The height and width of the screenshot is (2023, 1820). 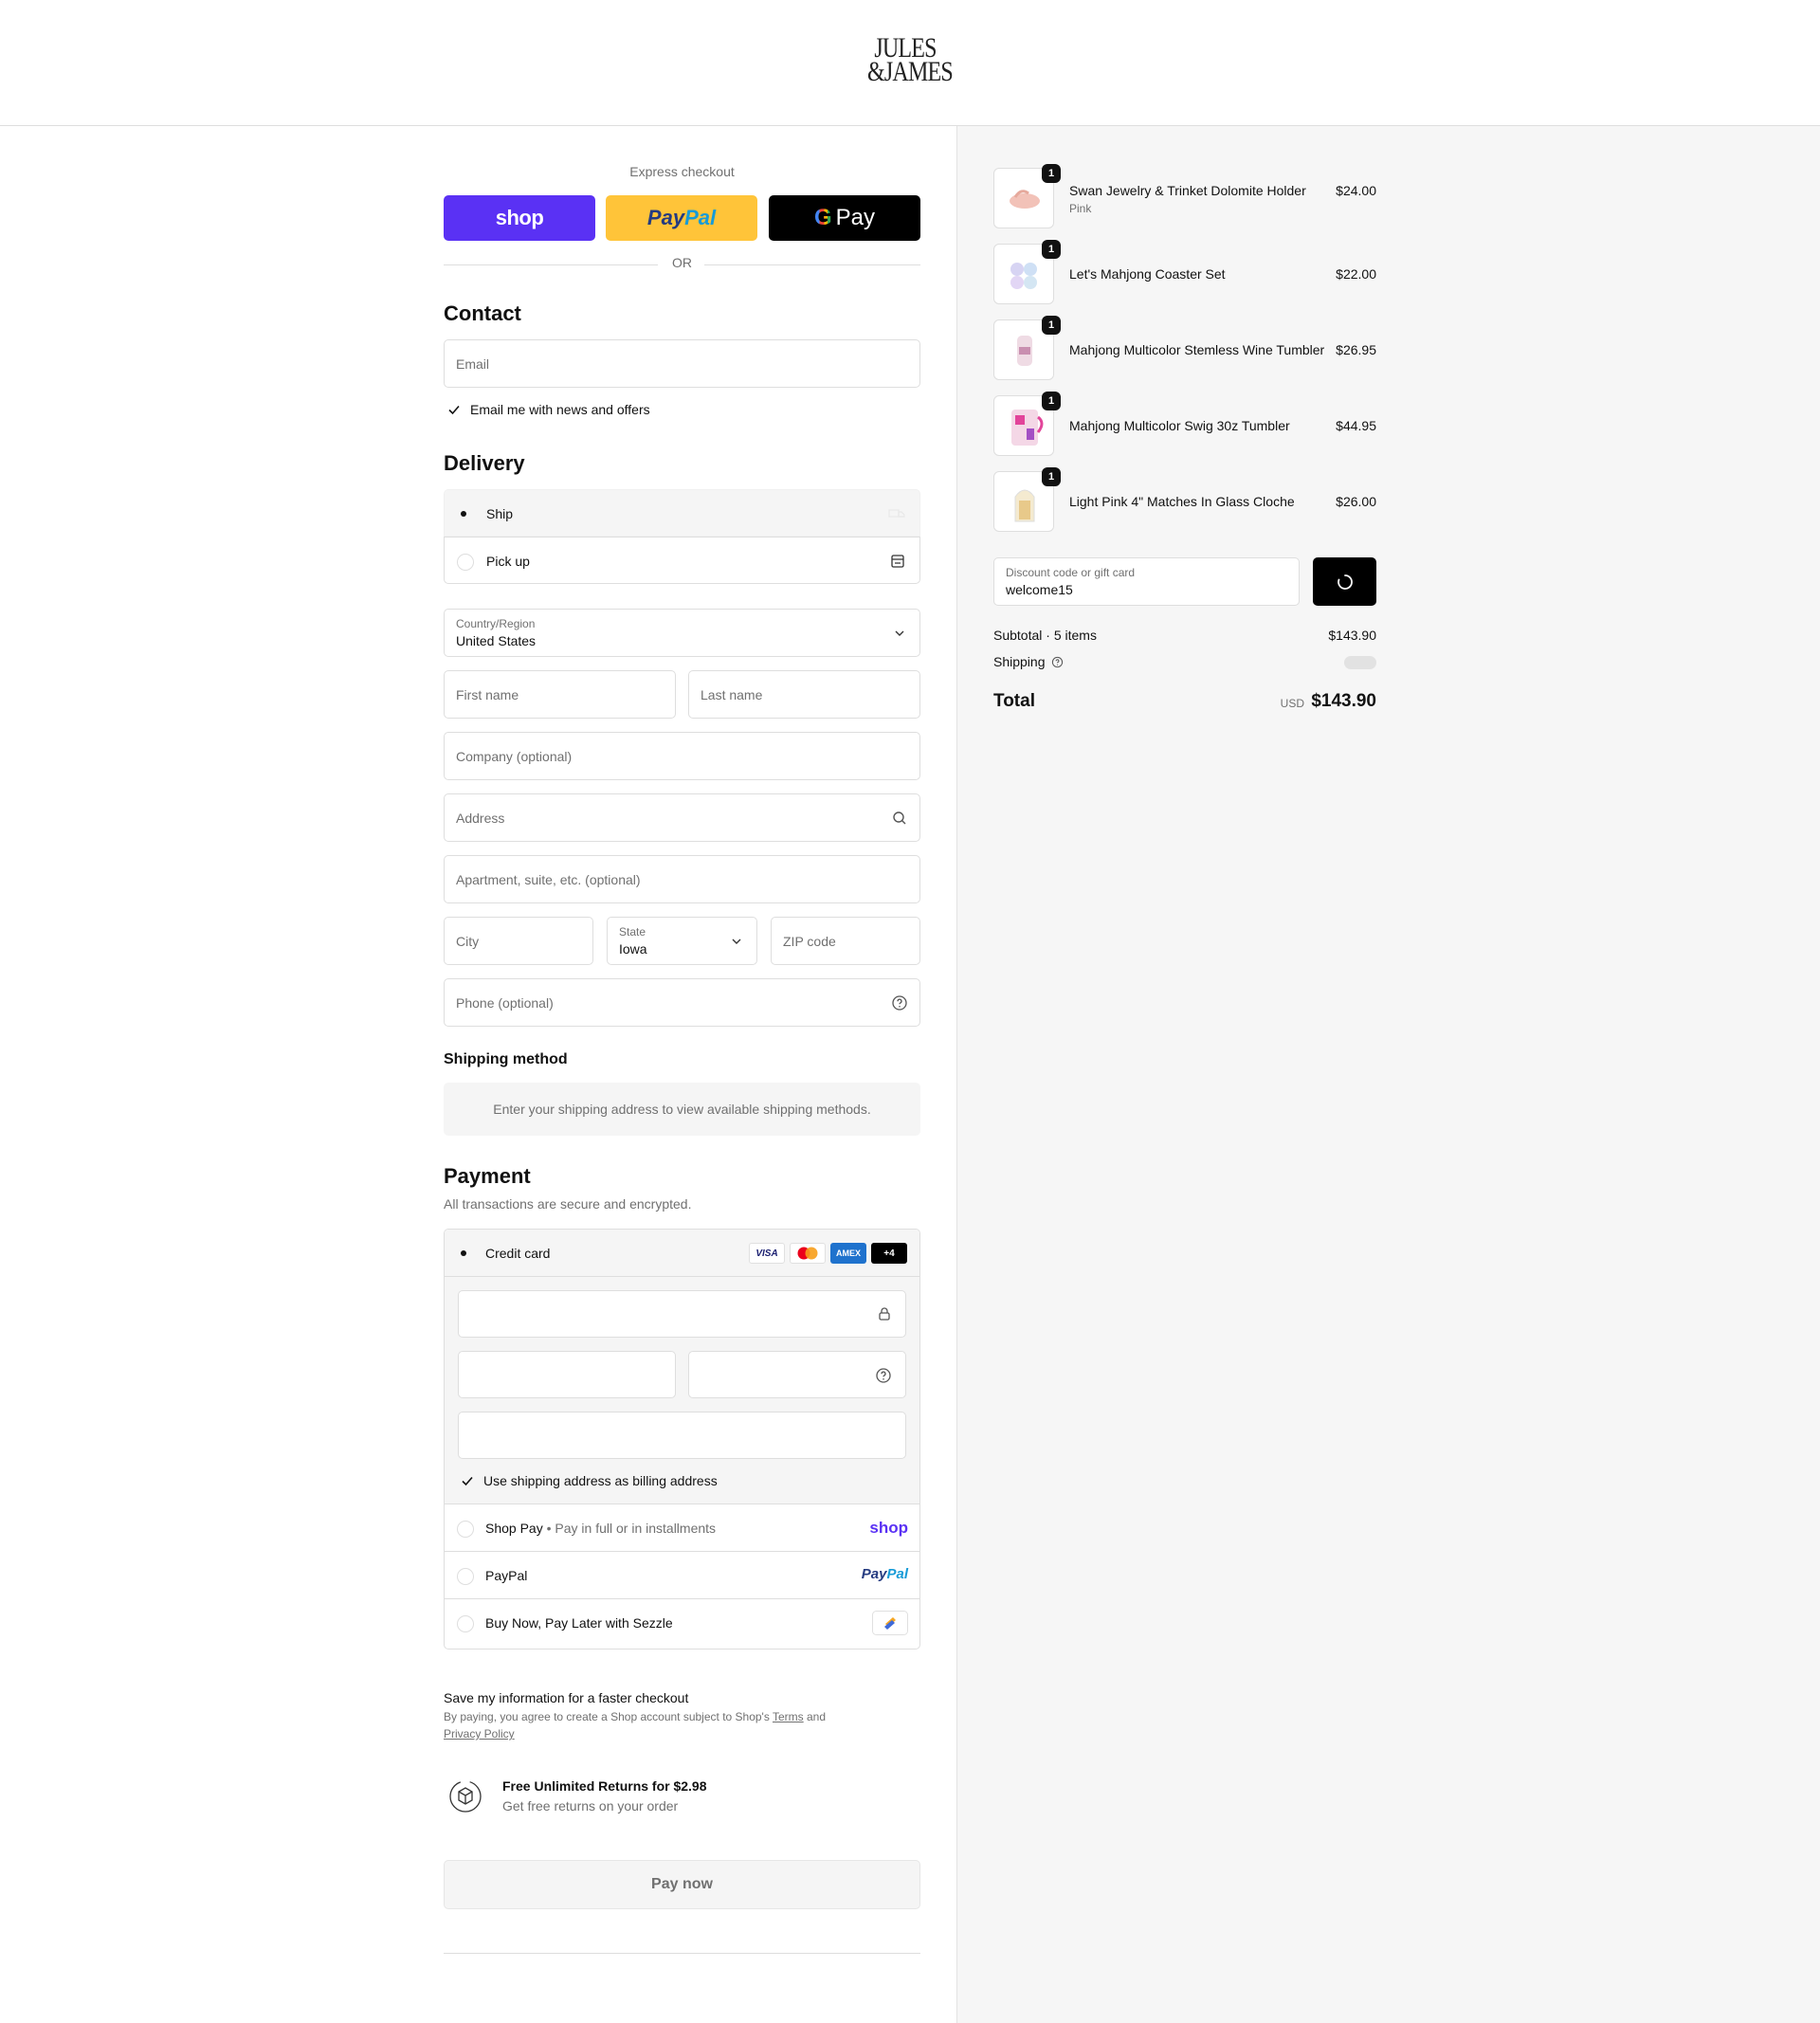 I want to click on or-label: OR, so click(x=682, y=262).